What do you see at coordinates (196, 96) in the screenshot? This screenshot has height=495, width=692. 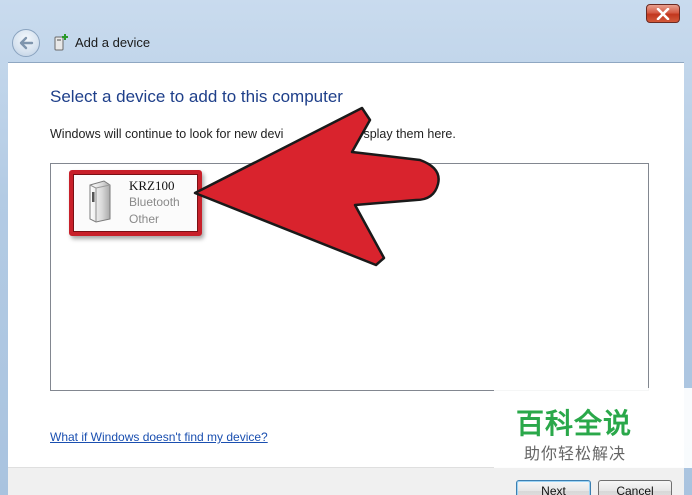 I see `page-heading: Select a device to add to this computer` at bounding box center [196, 96].